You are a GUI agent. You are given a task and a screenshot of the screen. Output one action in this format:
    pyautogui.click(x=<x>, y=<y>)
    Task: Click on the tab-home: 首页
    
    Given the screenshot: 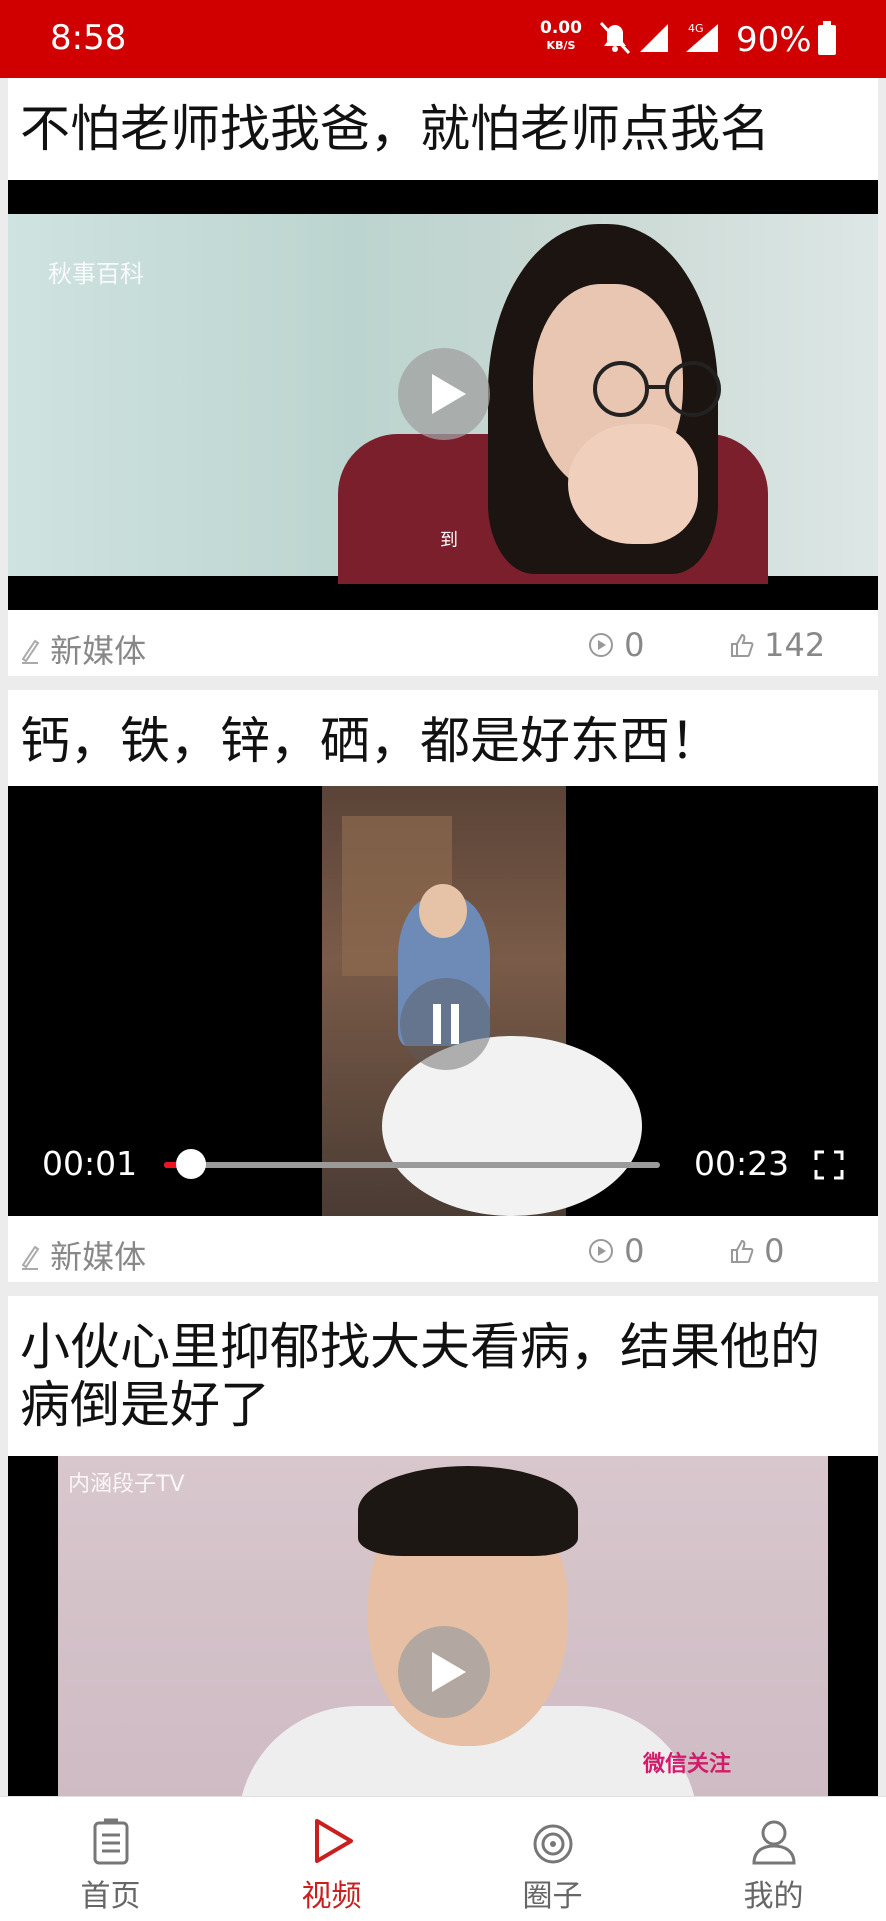 What is the action you would take?
    pyautogui.click(x=110, y=1859)
    